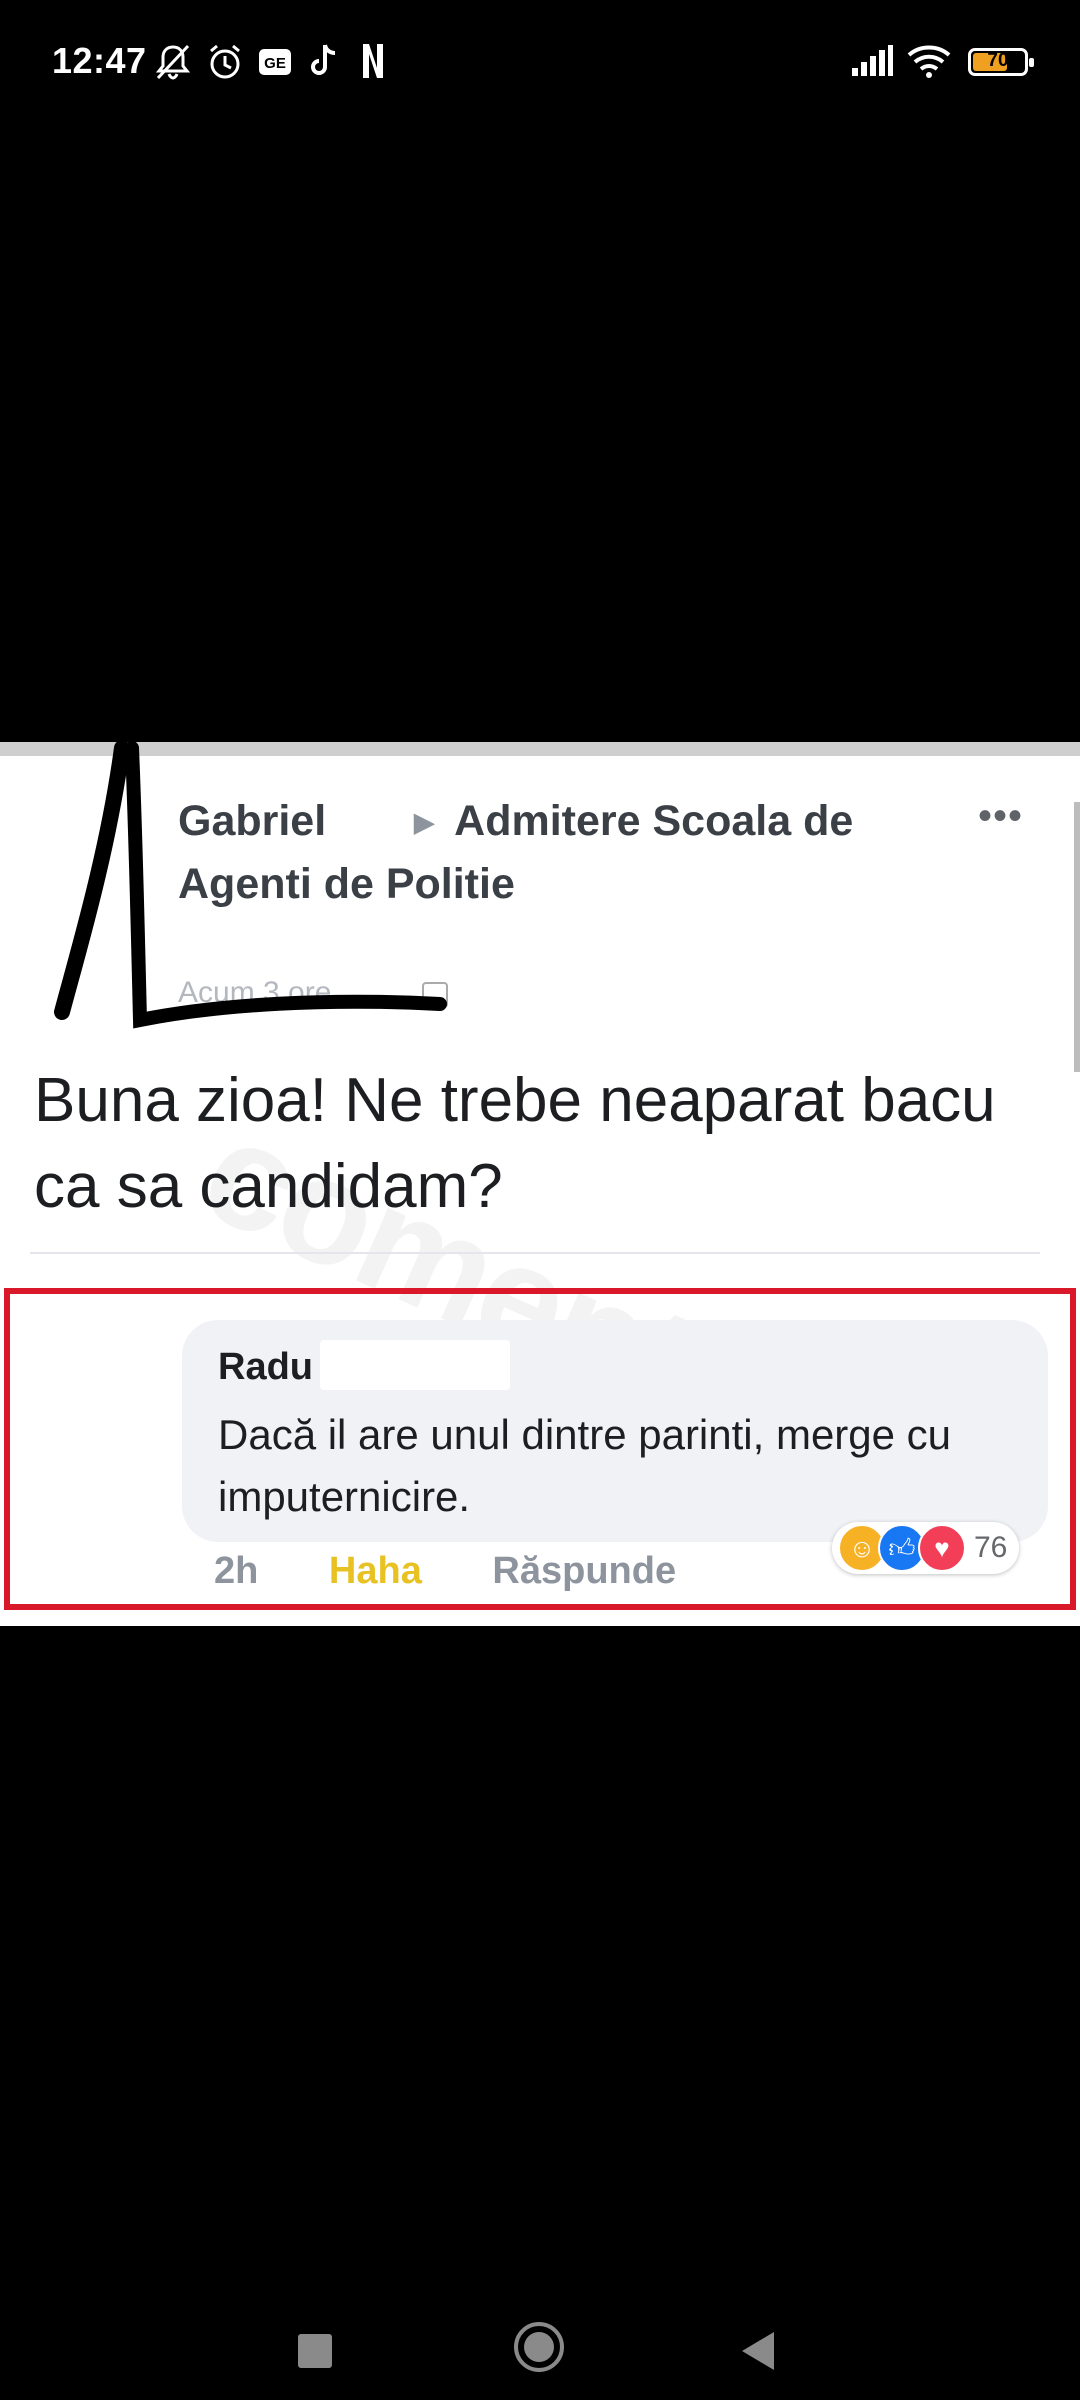  I want to click on tiktok-icon, so click(323, 59).